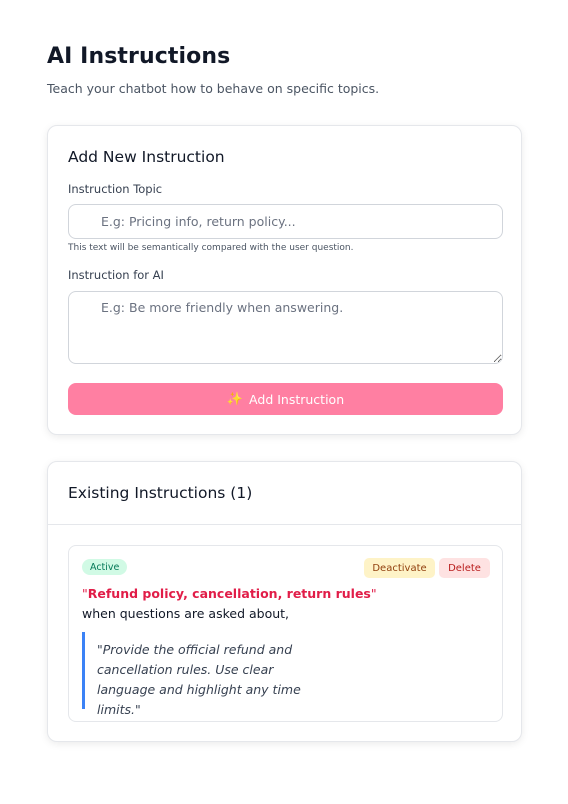  Describe the element at coordinates (284, 524) in the screenshot. I see `divider` at that location.